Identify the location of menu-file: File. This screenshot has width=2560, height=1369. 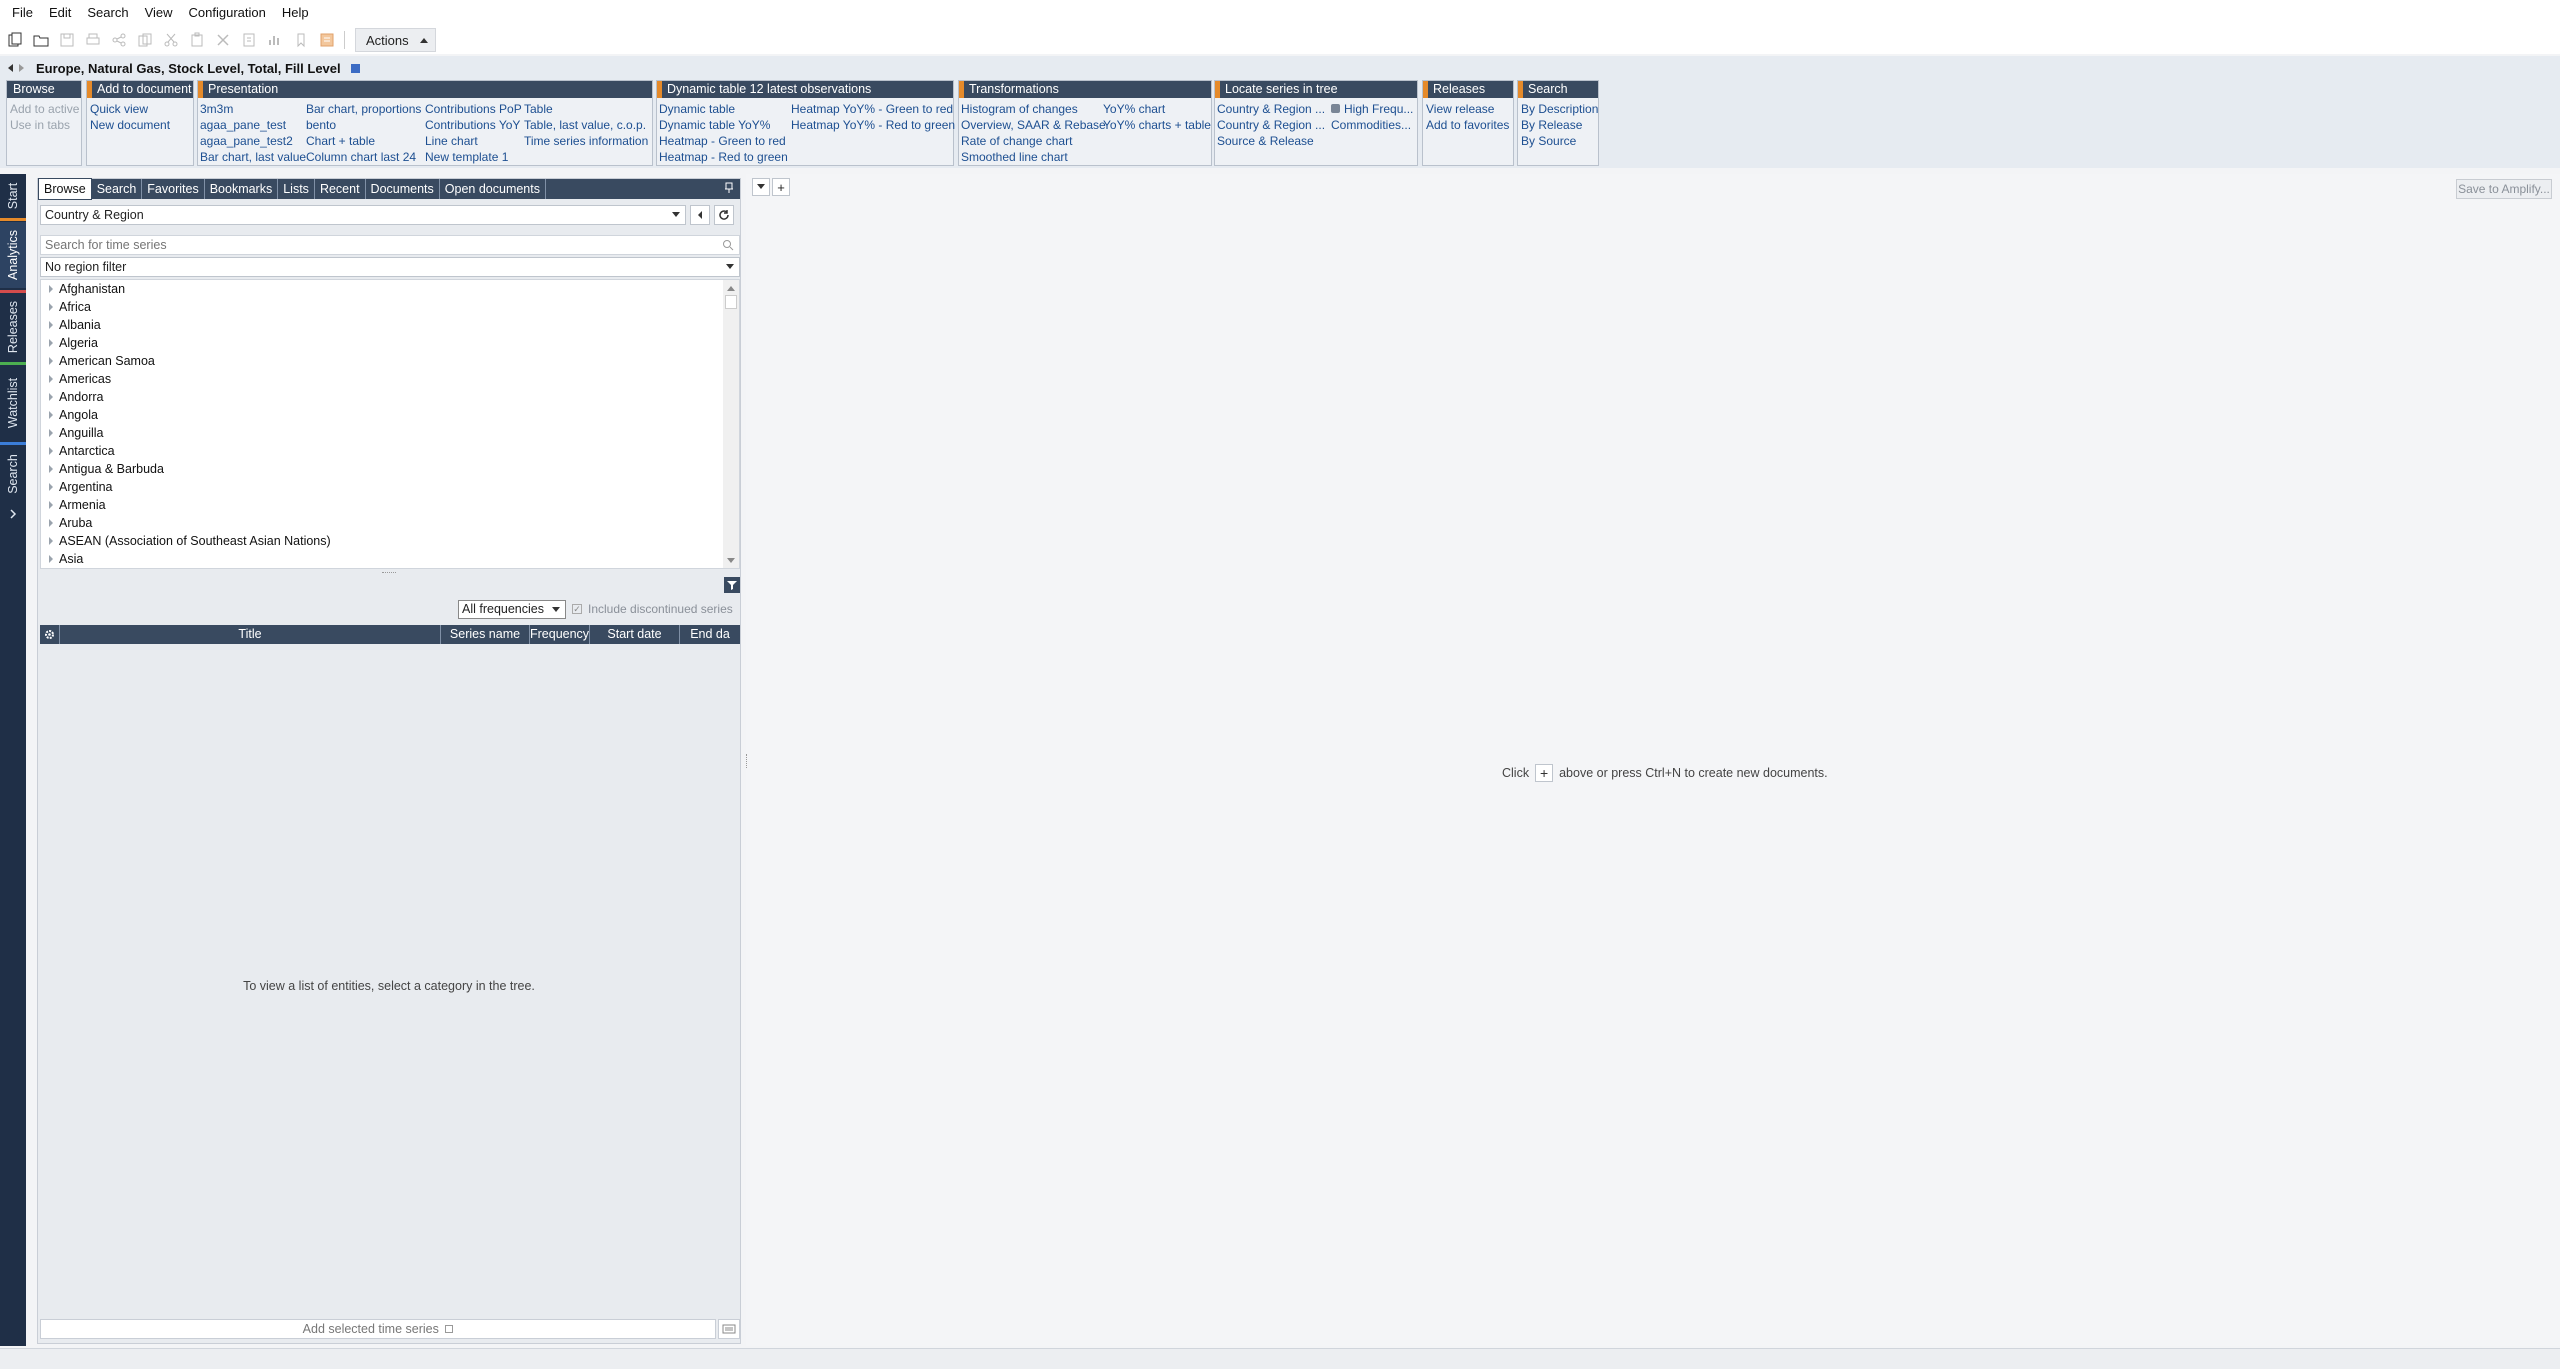
(22, 13).